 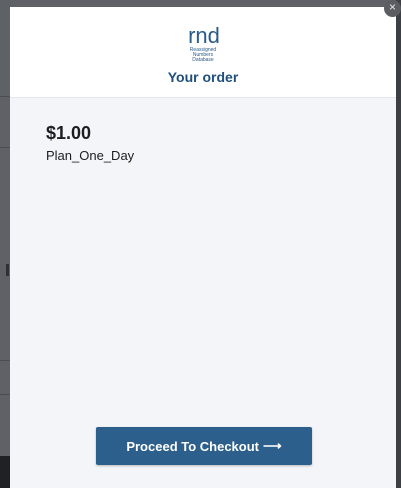 What do you see at coordinates (69, 133) in the screenshot?
I see `order-price: $1.00` at bounding box center [69, 133].